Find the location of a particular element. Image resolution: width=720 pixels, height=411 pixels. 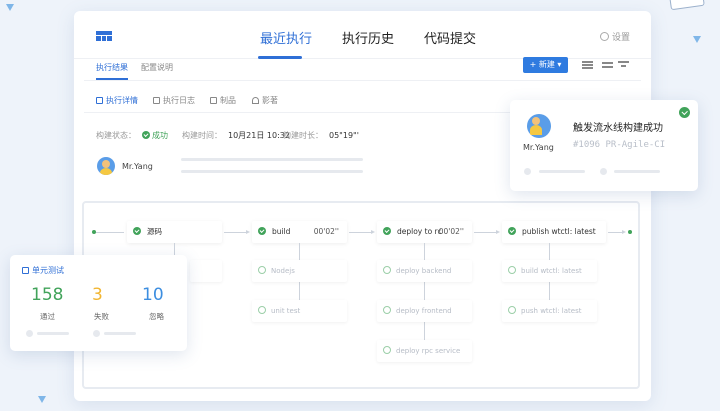

unit-test-title: 单元测试 is located at coordinates (43, 270).